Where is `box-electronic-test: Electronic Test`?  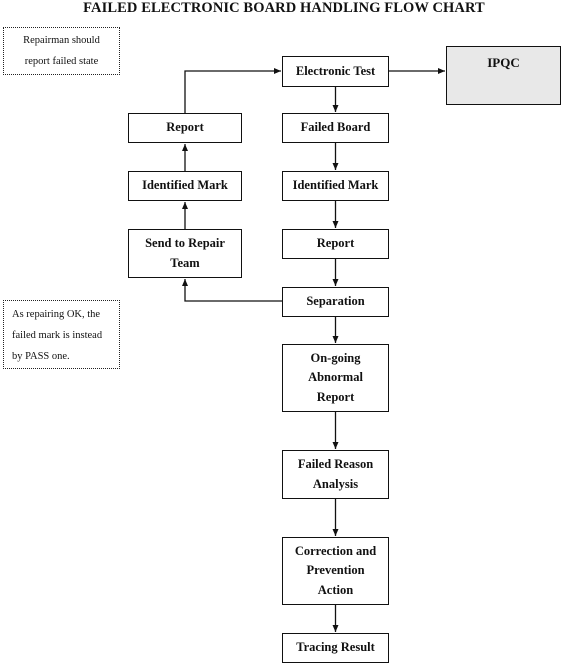 box-electronic-test: Electronic Test is located at coordinates (335, 71).